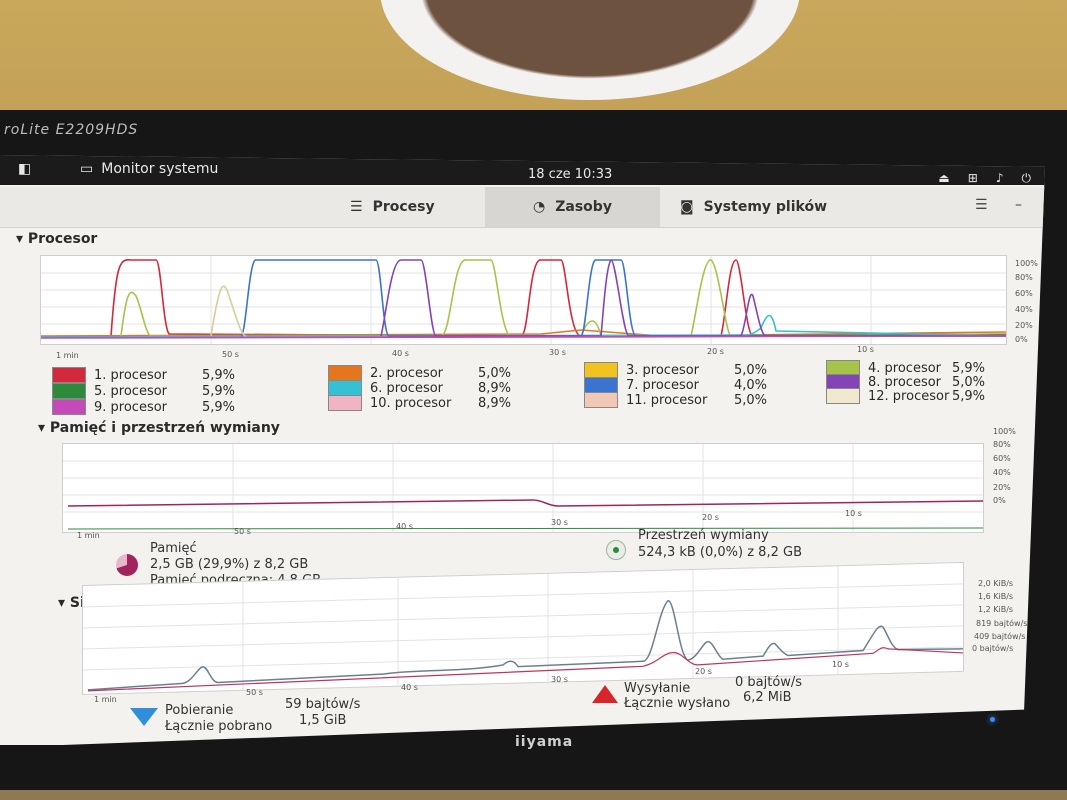 Image resolution: width=1067 pixels, height=800 pixels. Describe the element at coordinates (24, 169) in the screenshot. I see `activities-icon: ◧` at that location.